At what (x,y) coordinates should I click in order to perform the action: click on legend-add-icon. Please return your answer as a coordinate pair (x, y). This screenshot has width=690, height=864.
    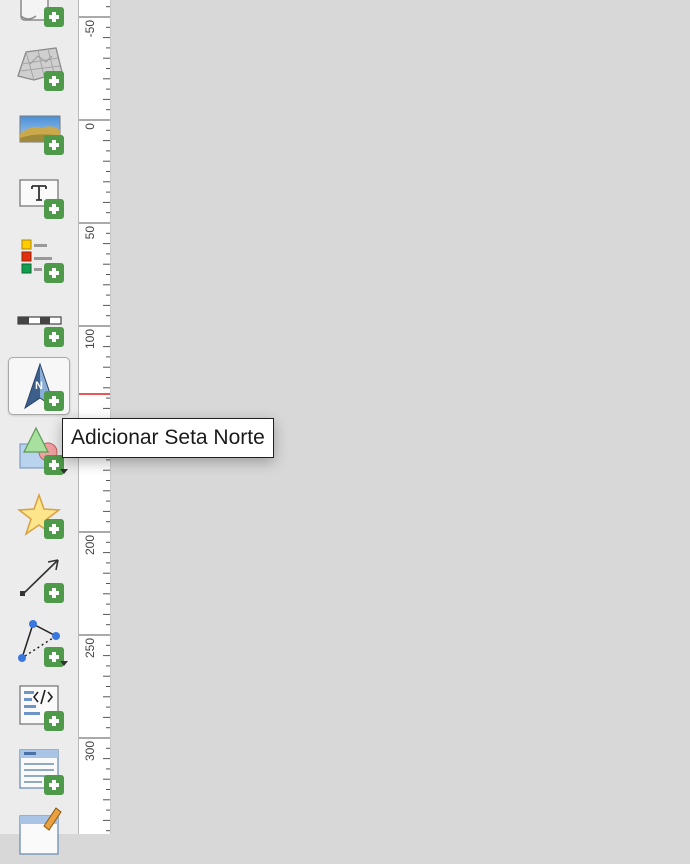
    Looking at the image, I should click on (42, 261).